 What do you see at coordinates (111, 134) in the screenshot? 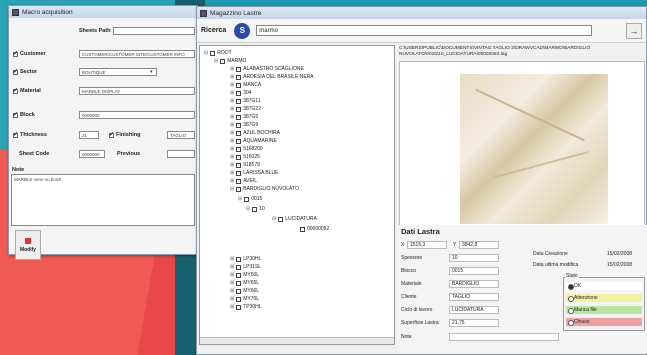
I see `finishing-checkbox` at bounding box center [111, 134].